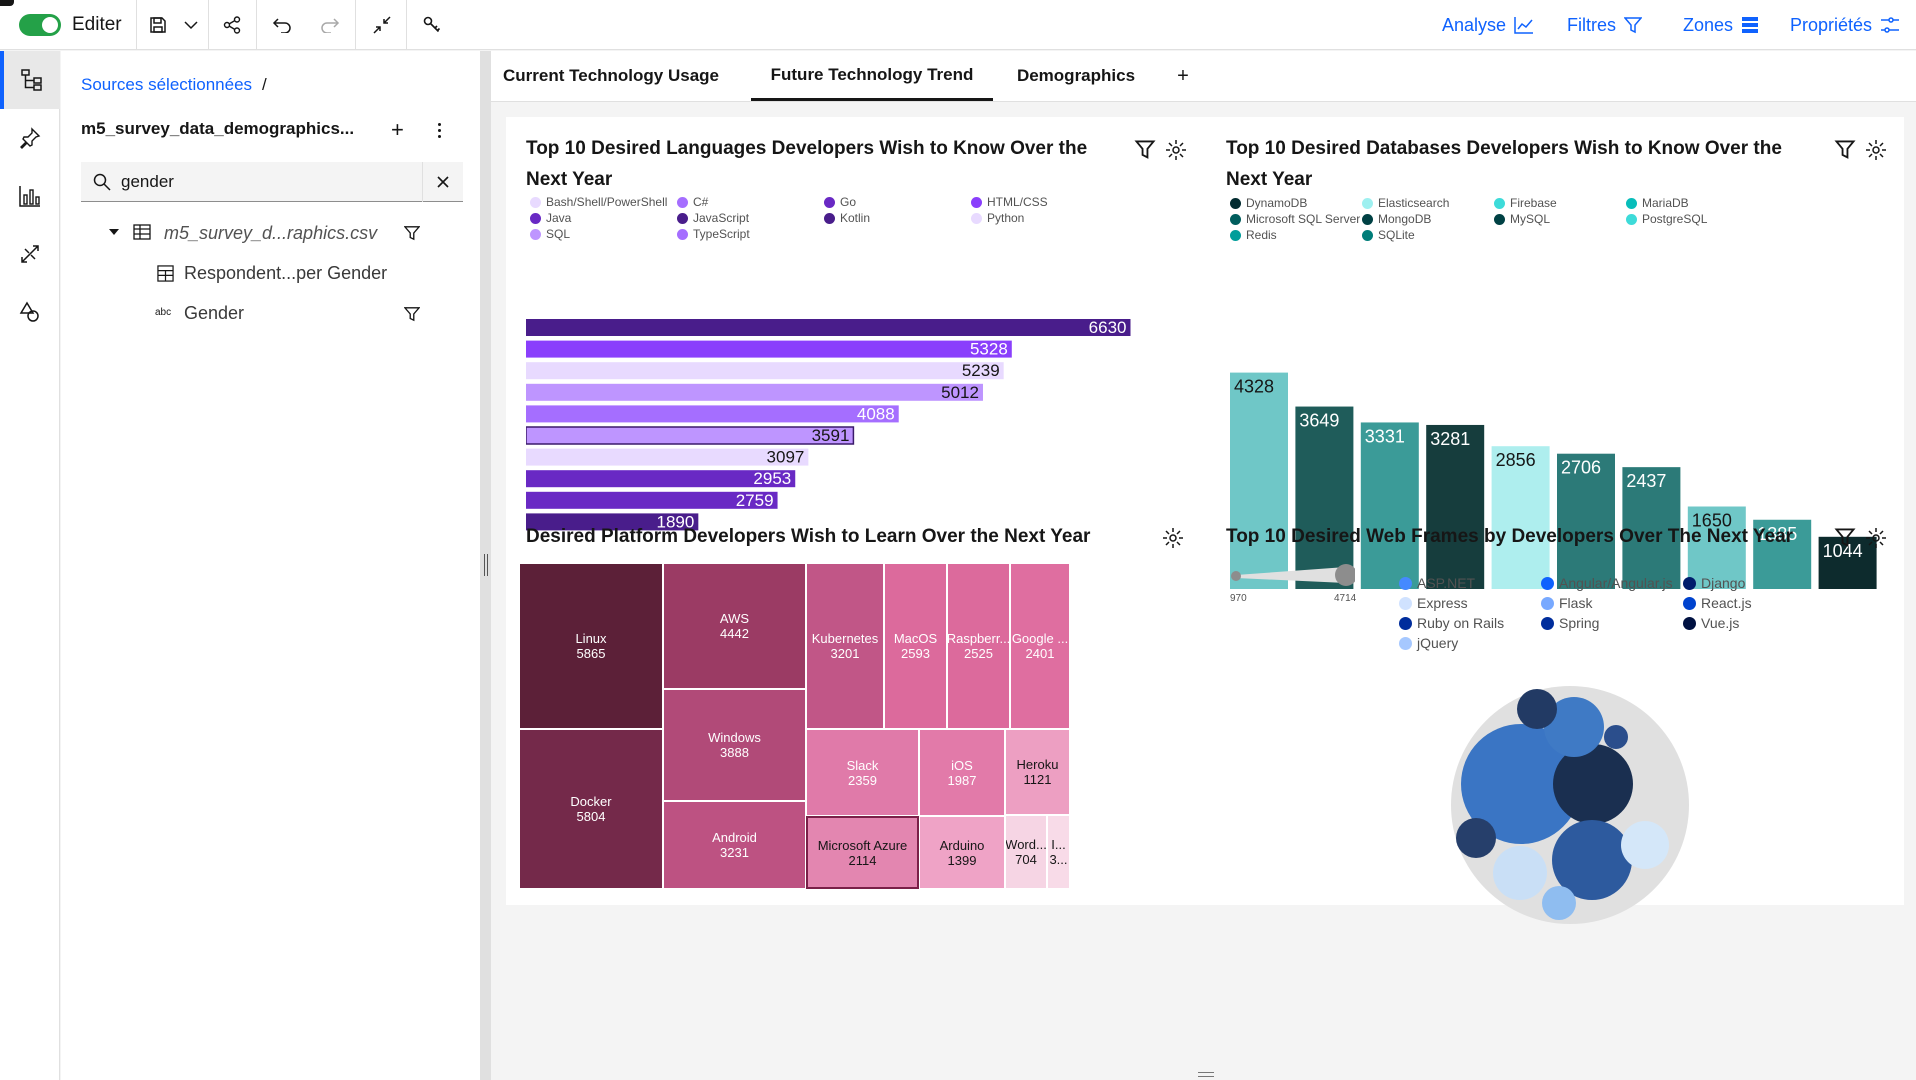 The height and width of the screenshot is (1080, 1916). What do you see at coordinates (1026, 852) in the screenshot?
I see `treemap-cell: Word... 704` at bounding box center [1026, 852].